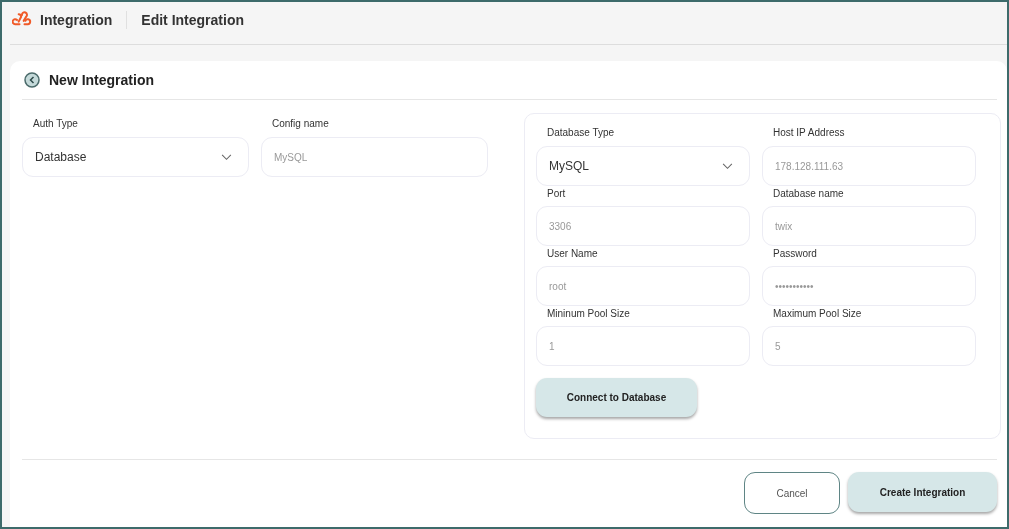 Image resolution: width=1009 pixels, height=529 pixels. Describe the element at coordinates (869, 346) in the screenshot. I see `input-field: 5` at that location.